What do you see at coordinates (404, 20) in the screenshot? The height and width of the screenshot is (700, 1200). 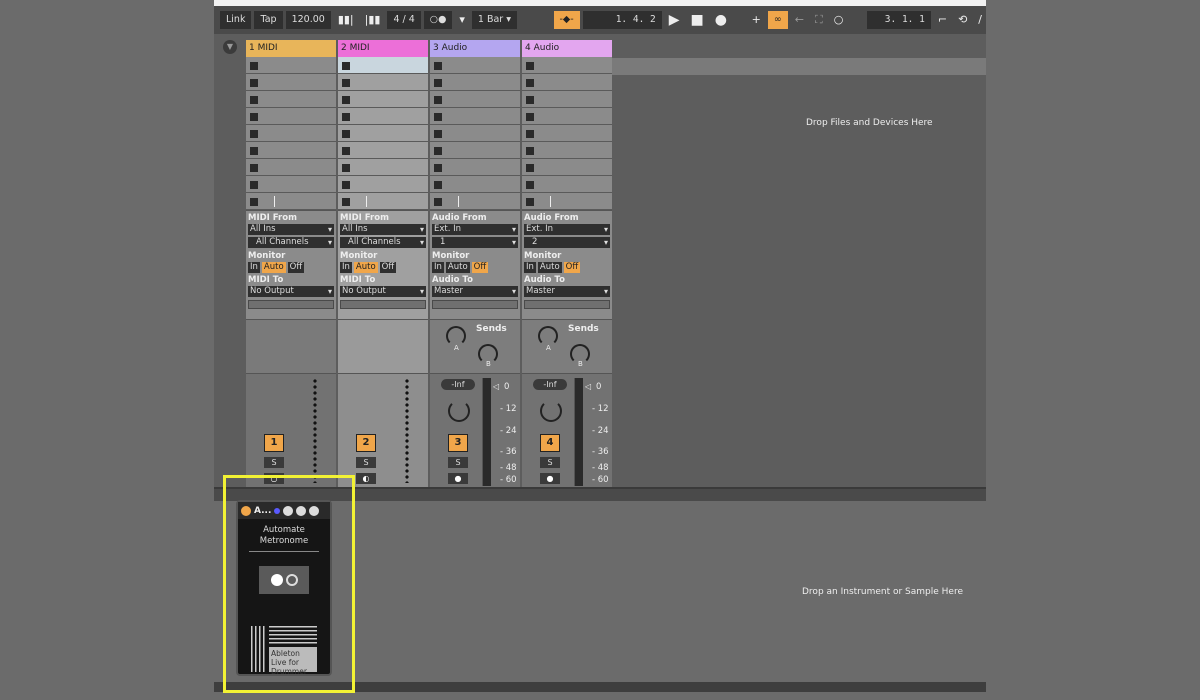 I see `time-signature-field: 4 / 4` at bounding box center [404, 20].